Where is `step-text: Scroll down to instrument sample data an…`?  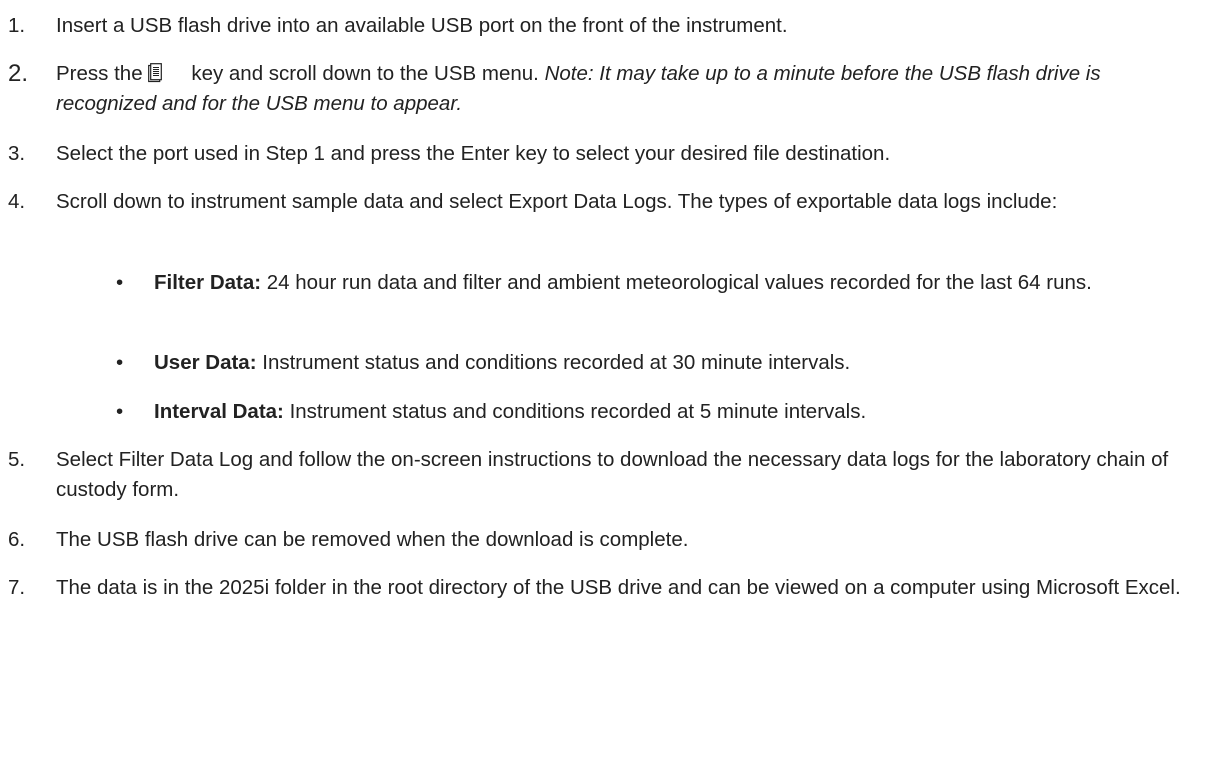
step-text: Scroll down to instrument sample data an… is located at coordinates (557, 201).